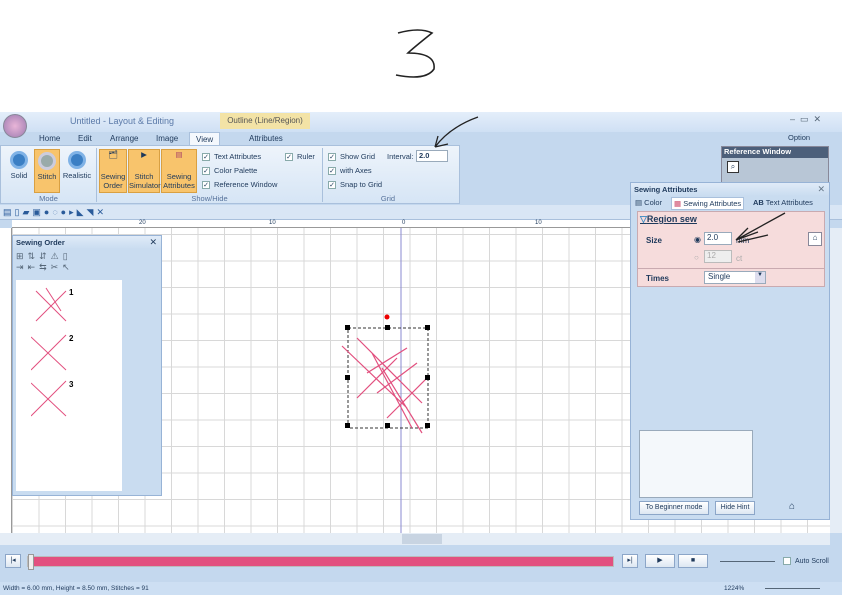 Image resolution: width=842 pixels, height=595 pixels. I want to click on sewing-order-item: 3, so click(51, 398).